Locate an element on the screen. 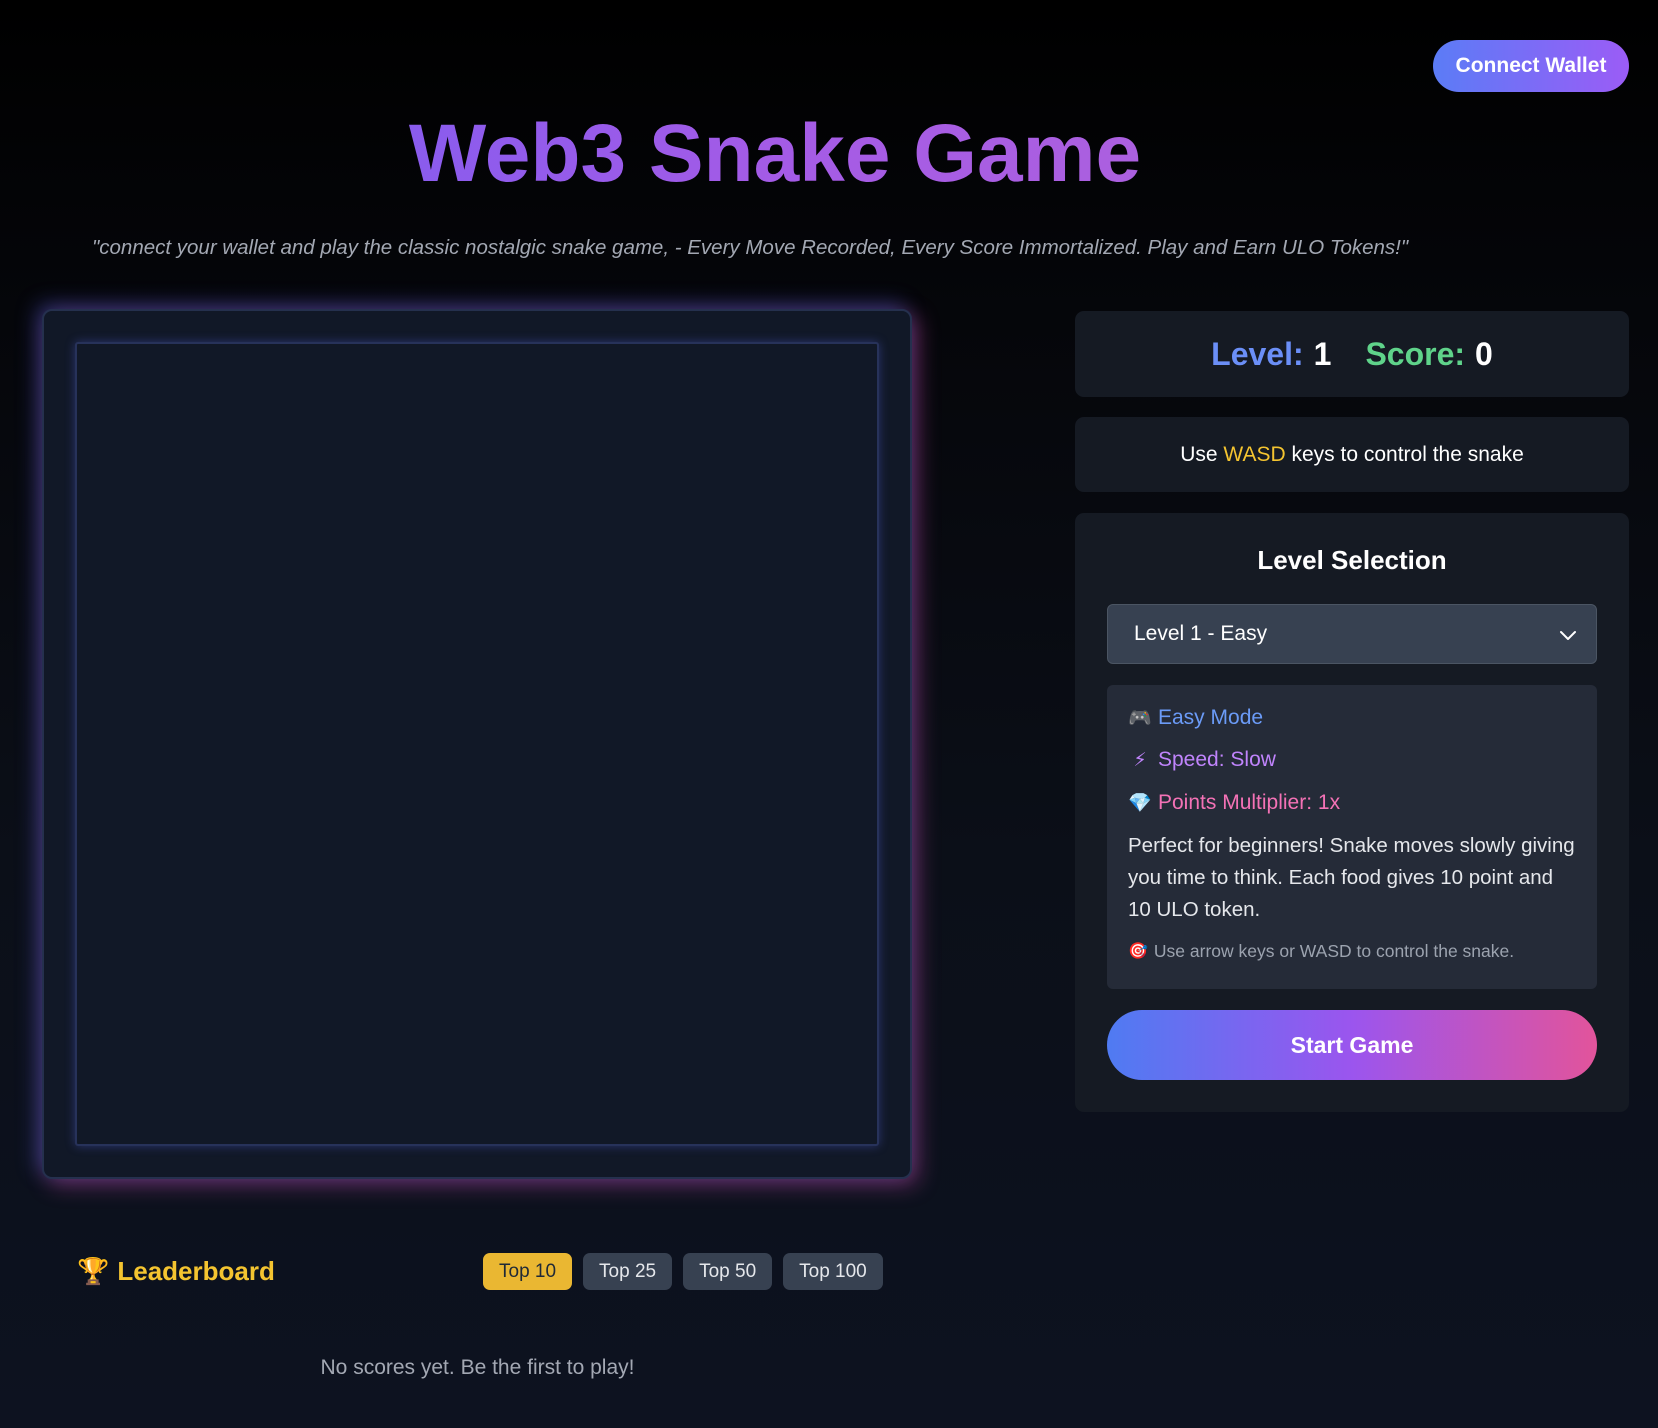  game-controller-icon: 🎮 is located at coordinates (1140, 718).